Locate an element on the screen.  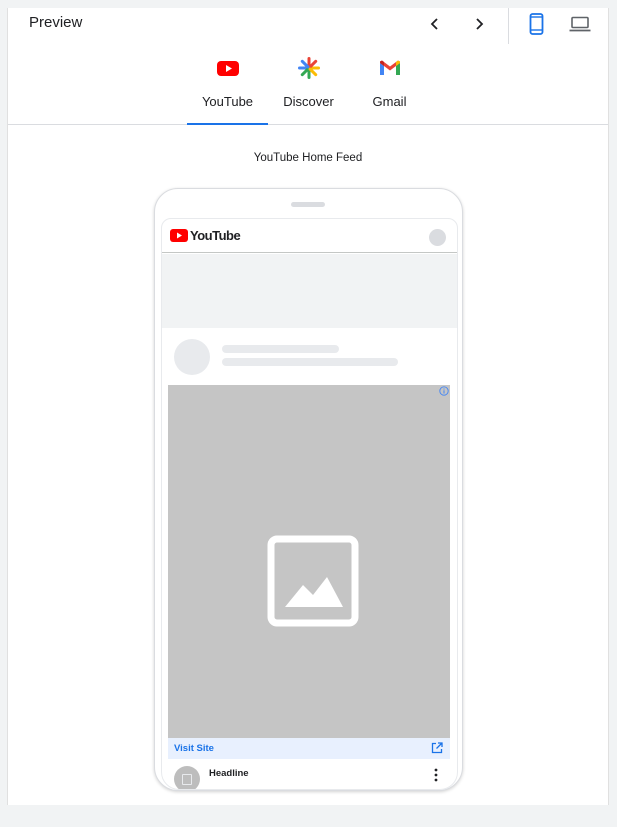
chevron-left-icon is located at coordinates (434, 24).